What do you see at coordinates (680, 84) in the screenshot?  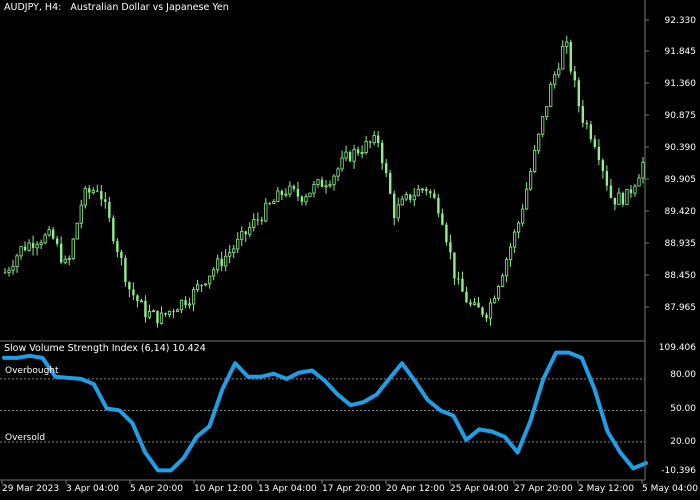 I see `price-tick: 91.360` at bounding box center [680, 84].